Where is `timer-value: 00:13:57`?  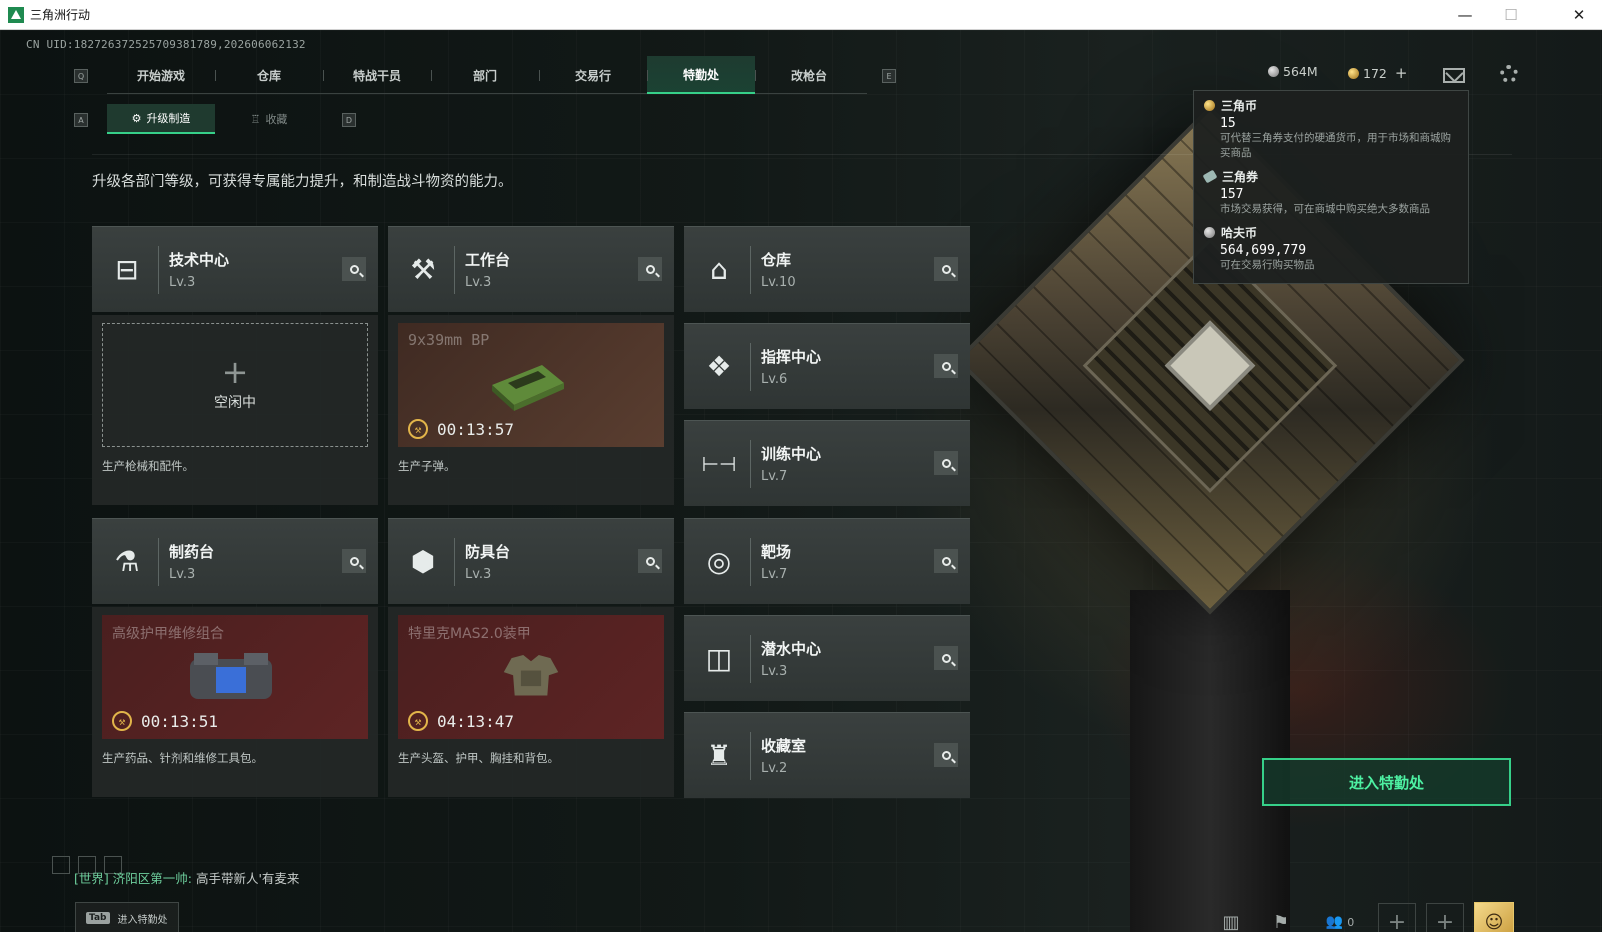
timer-value: 00:13:57 is located at coordinates (476, 429).